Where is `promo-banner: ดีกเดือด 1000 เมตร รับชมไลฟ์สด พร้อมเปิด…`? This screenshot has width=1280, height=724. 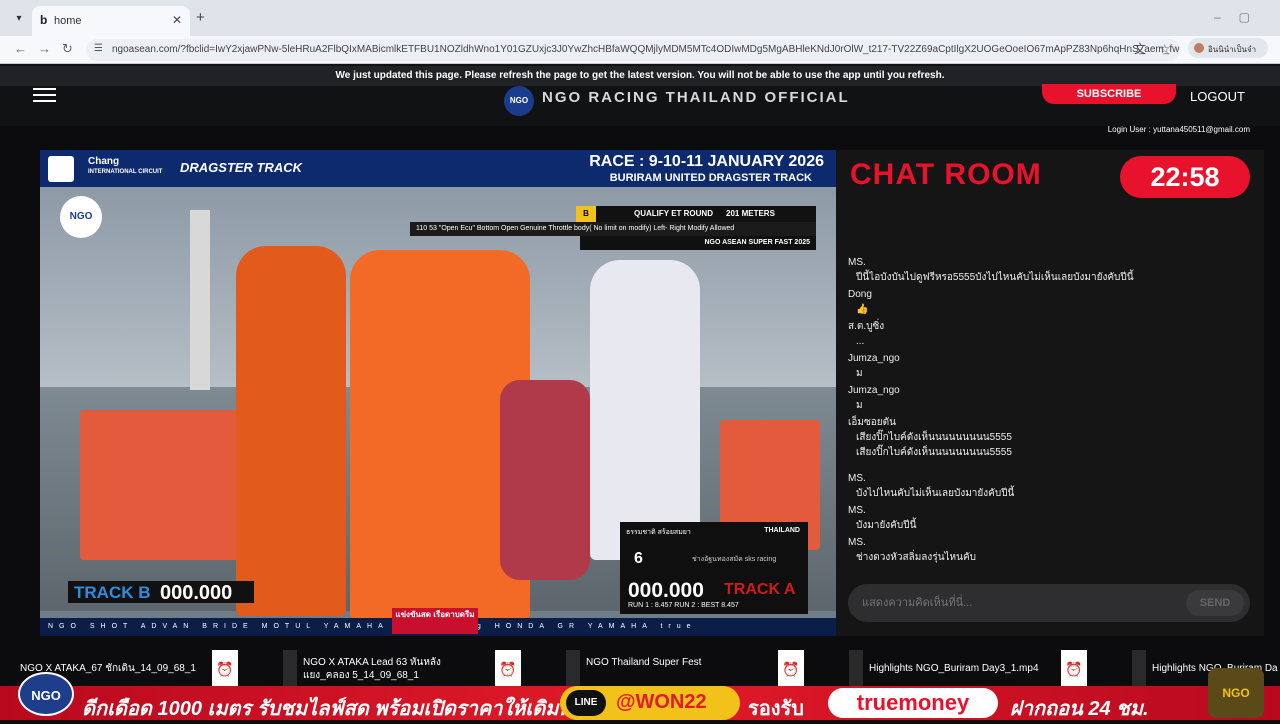
promo-banner: ดีกเดือด 1000 เมตร รับชมไลฟ์สด พร้อมเปิด… is located at coordinates (640, 703).